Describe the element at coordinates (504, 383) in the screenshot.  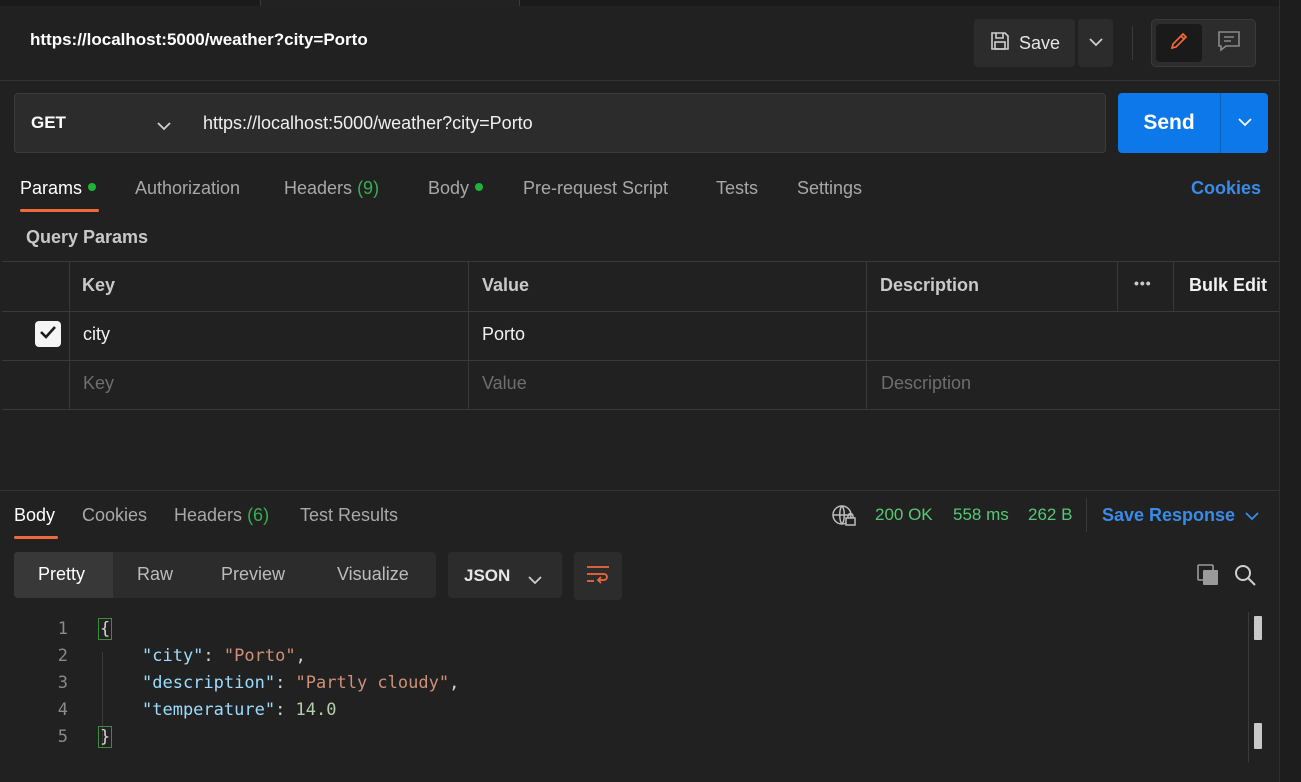
I see `new-value-input: Value` at that location.